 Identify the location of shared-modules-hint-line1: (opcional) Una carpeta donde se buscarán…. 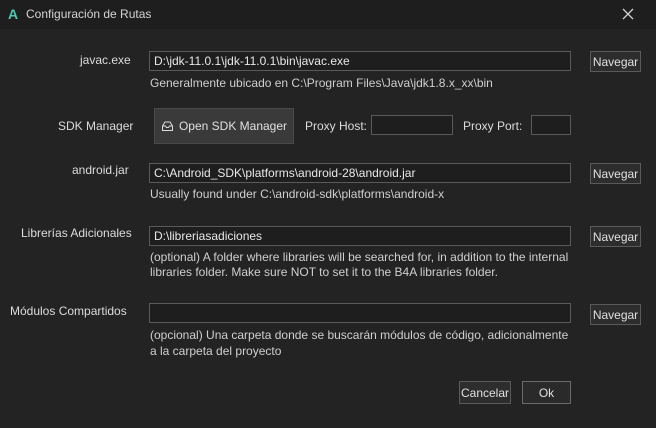
(359, 335).